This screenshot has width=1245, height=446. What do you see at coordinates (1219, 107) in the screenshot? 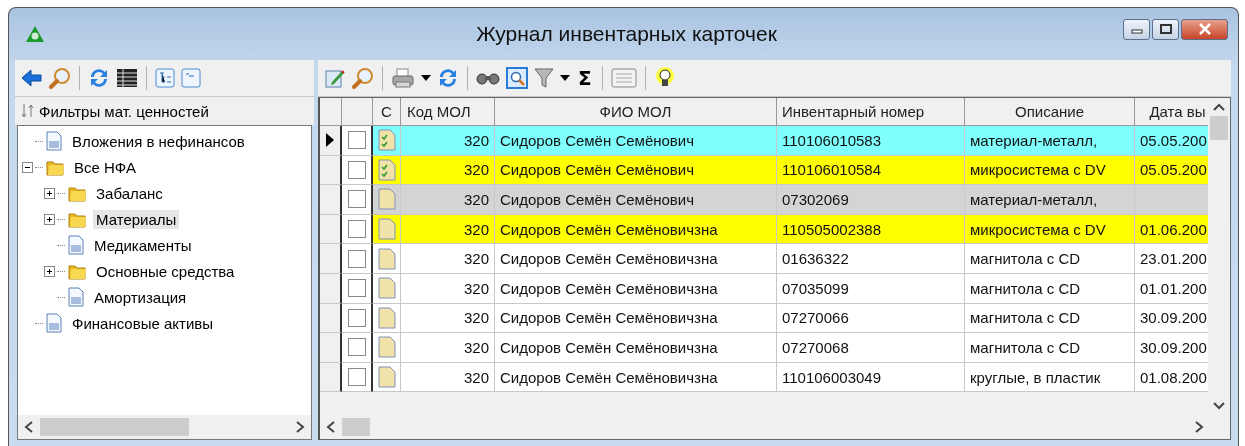
I see `scroll-up-icon` at bounding box center [1219, 107].